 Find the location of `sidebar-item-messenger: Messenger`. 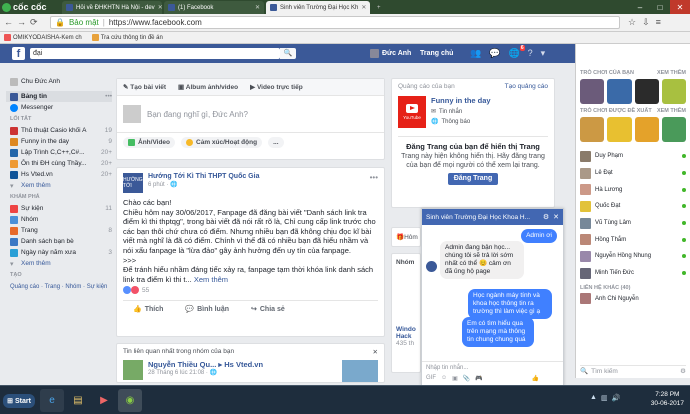

sidebar-item-messenger: Messenger is located at coordinates (61, 107).